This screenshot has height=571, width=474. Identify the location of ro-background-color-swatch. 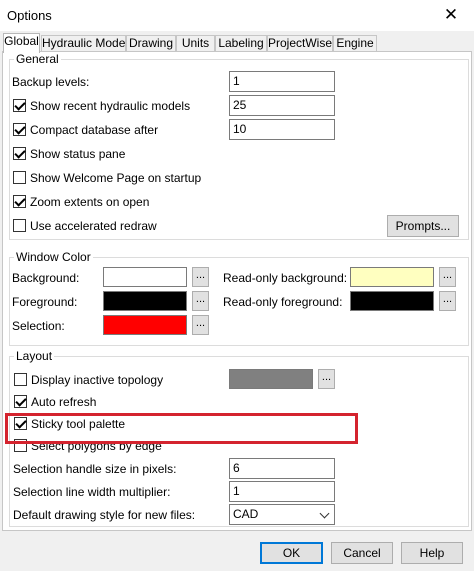
(392, 277).